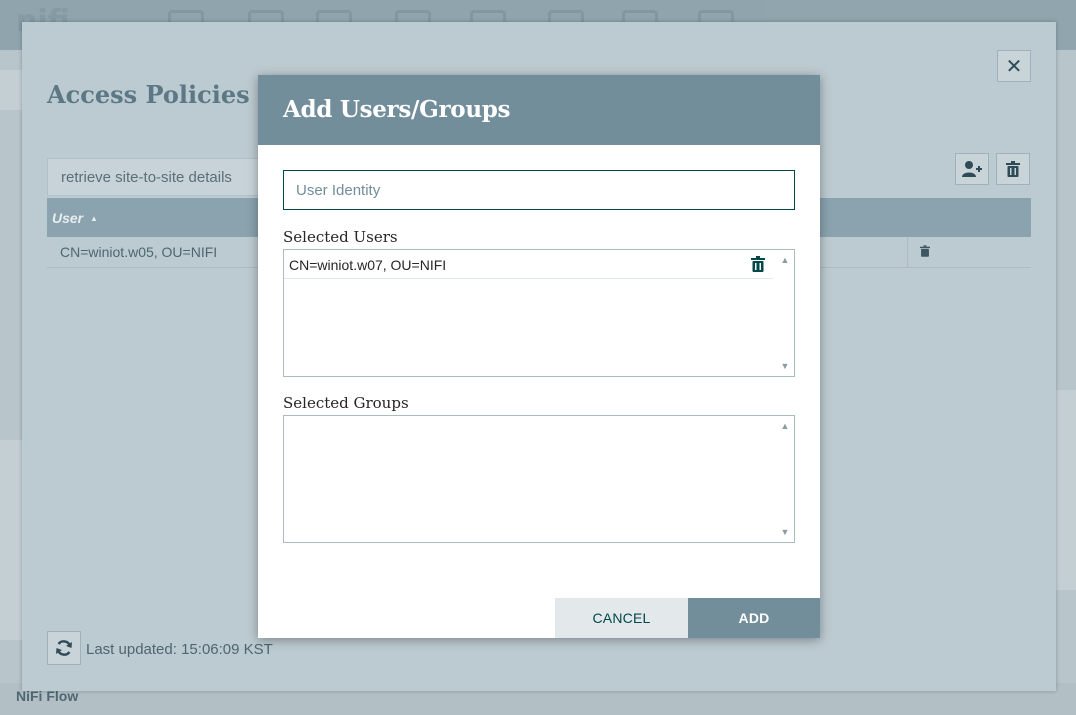 The width and height of the screenshot is (1076, 715). I want to click on selected-users-label: Selected Users, so click(340, 237).